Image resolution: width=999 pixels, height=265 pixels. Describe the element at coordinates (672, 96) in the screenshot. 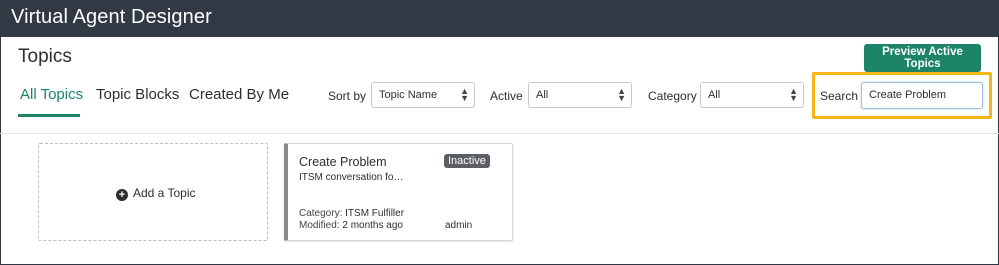

I see `category-label: Category` at that location.